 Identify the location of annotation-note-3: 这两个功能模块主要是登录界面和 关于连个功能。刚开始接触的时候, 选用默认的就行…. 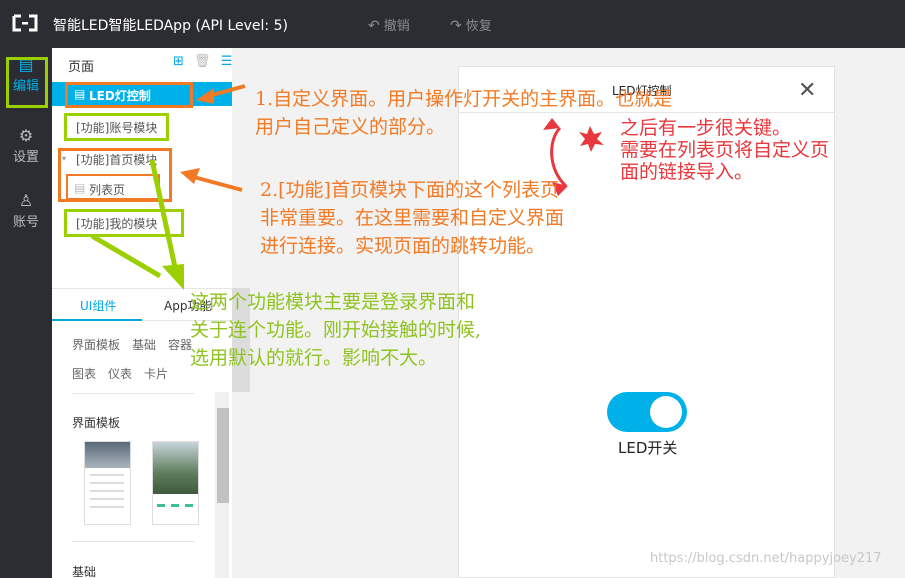
(336, 330).